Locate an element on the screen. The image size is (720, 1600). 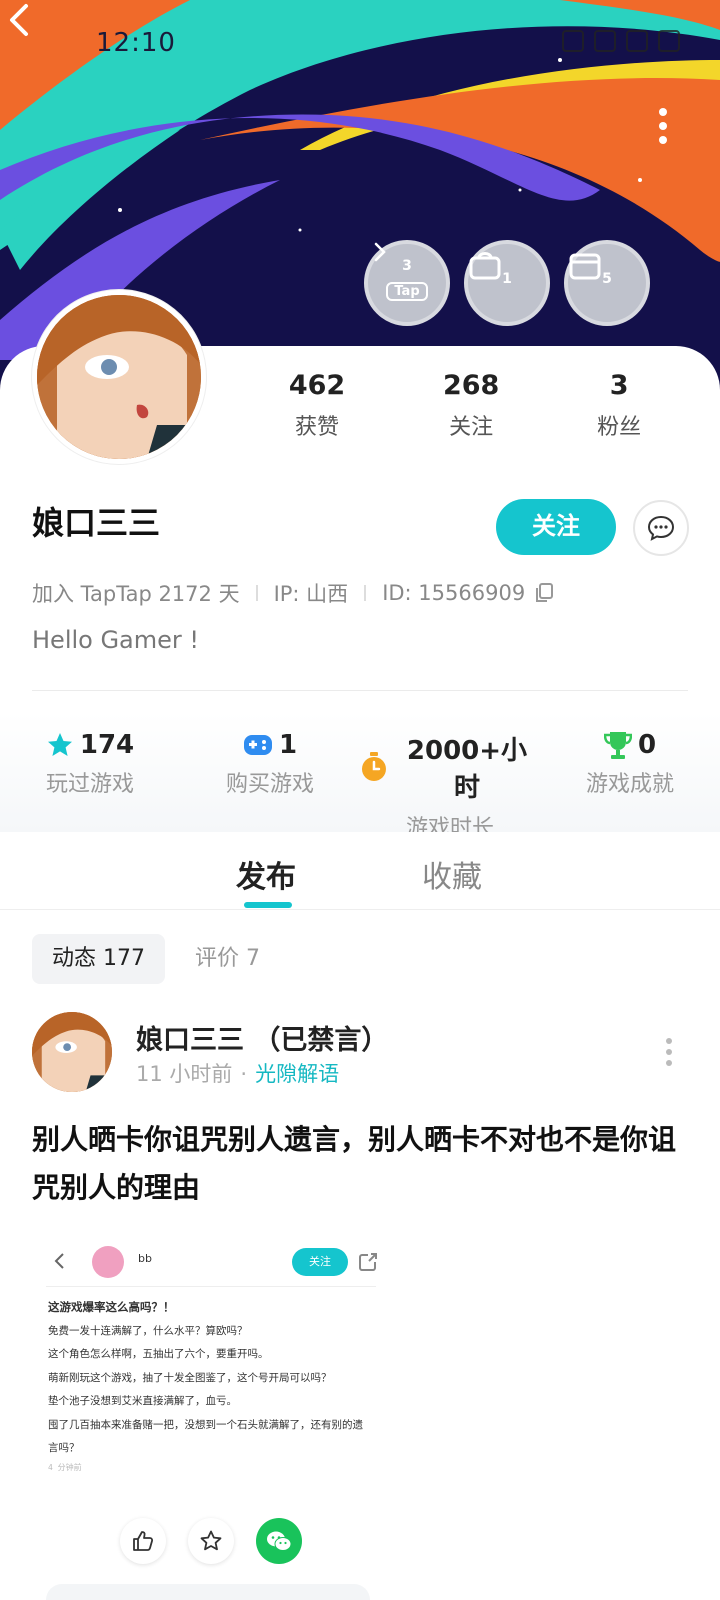
ip-location: IP: 山西 is located at coordinates (311, 594).